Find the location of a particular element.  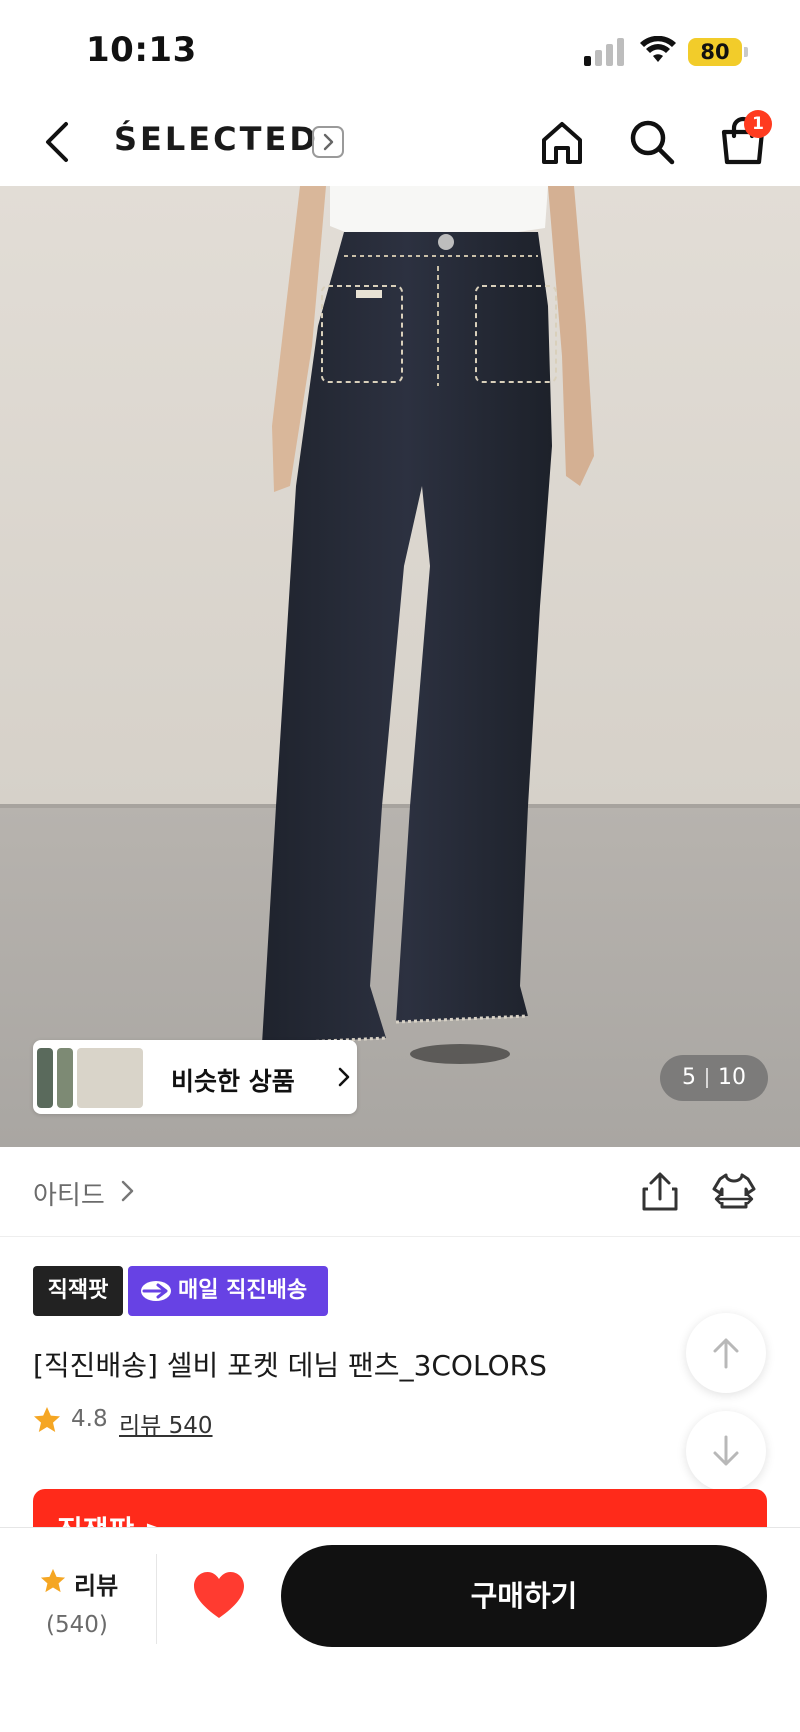

scroll-top-button is located at coordinates (726, 1353).